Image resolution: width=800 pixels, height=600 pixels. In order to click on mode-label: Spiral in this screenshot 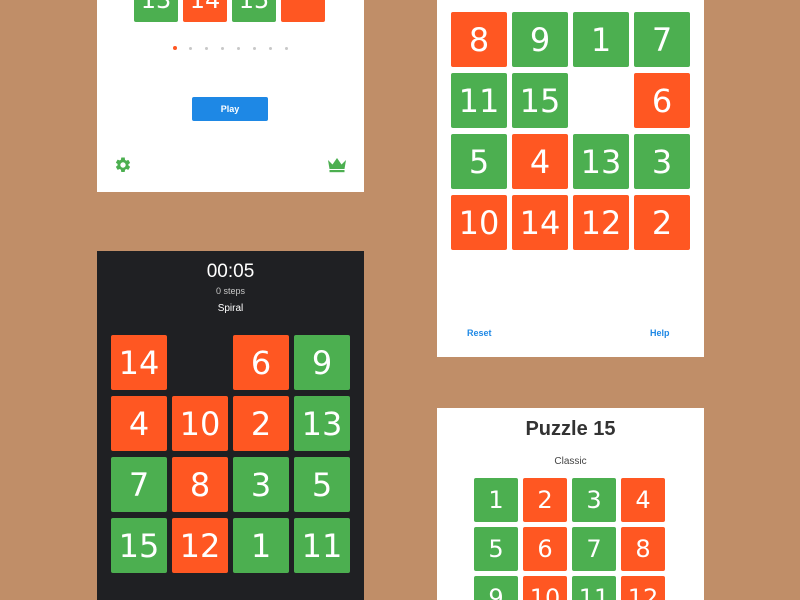, I will do `click(230, 308)`.